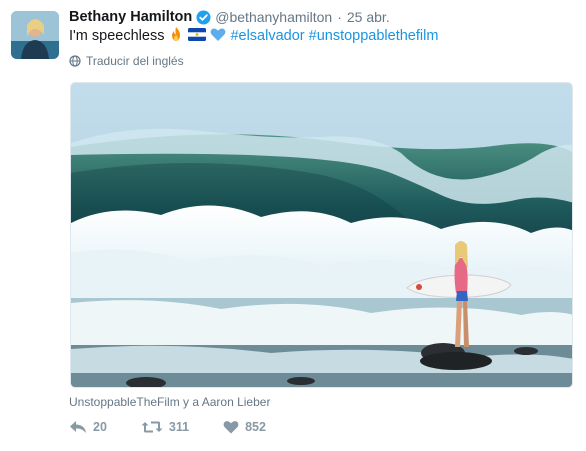  Describe the element at coordinates (152, 427) in the screenshot. I see `retweet-icon` at that location.